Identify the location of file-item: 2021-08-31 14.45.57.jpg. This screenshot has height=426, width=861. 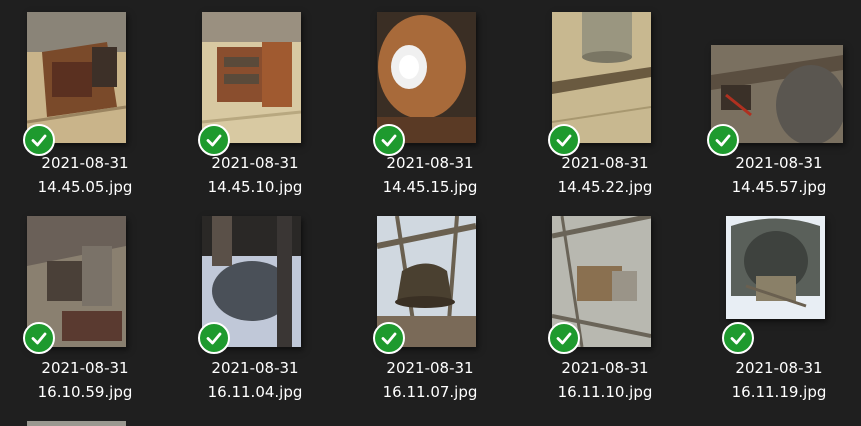
(777, 108).